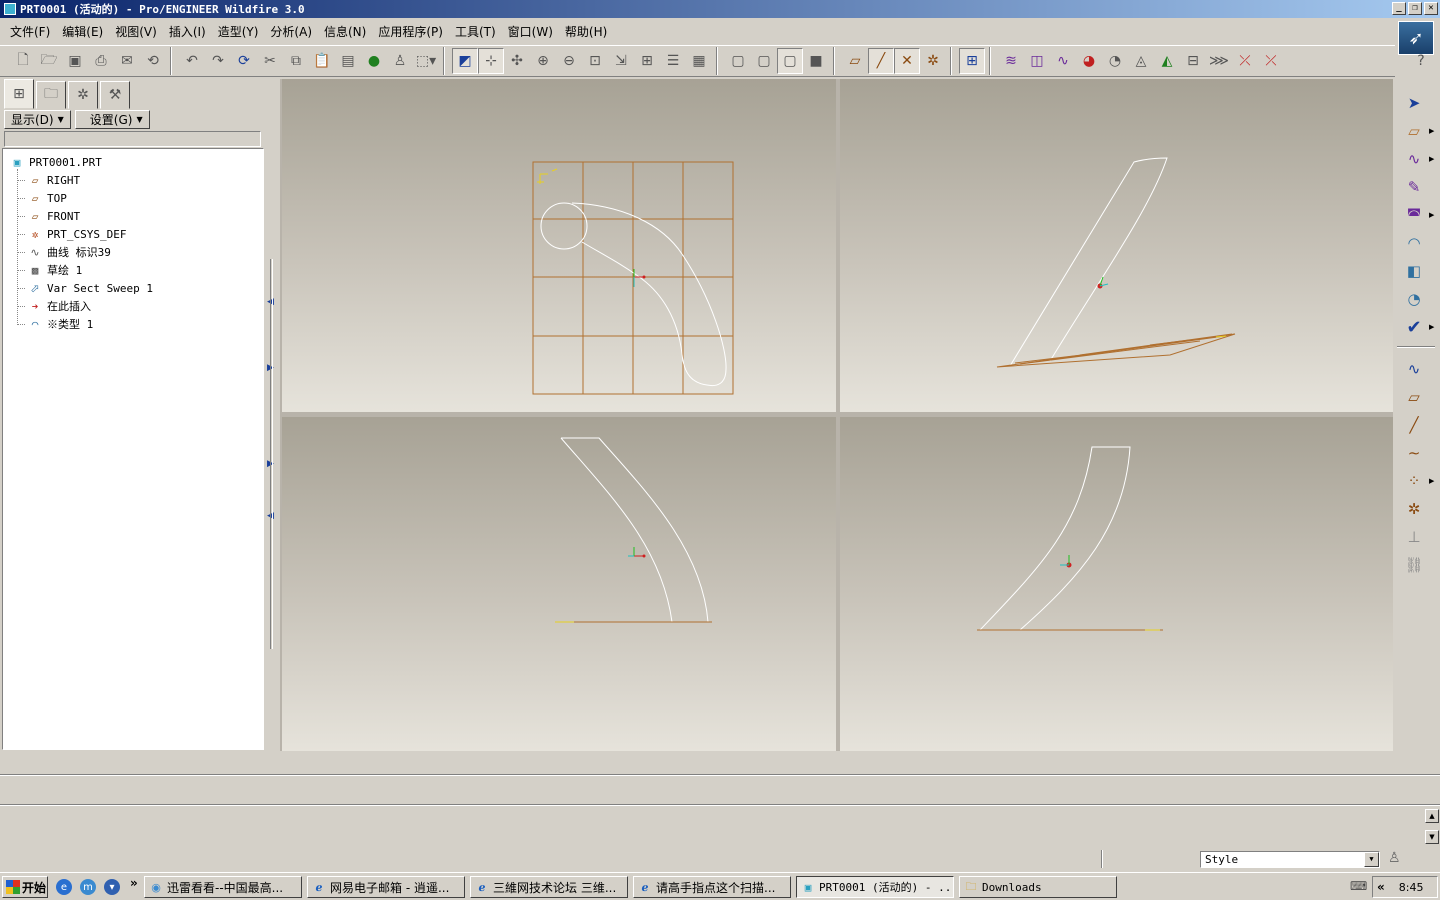 The height and width of the screenshot is (900, 1440). What do you see at coordinates (1089, 61) in the screenshot?
I see `gaussian-curvature-icon: ◕` at bounding box center [1089, 61].